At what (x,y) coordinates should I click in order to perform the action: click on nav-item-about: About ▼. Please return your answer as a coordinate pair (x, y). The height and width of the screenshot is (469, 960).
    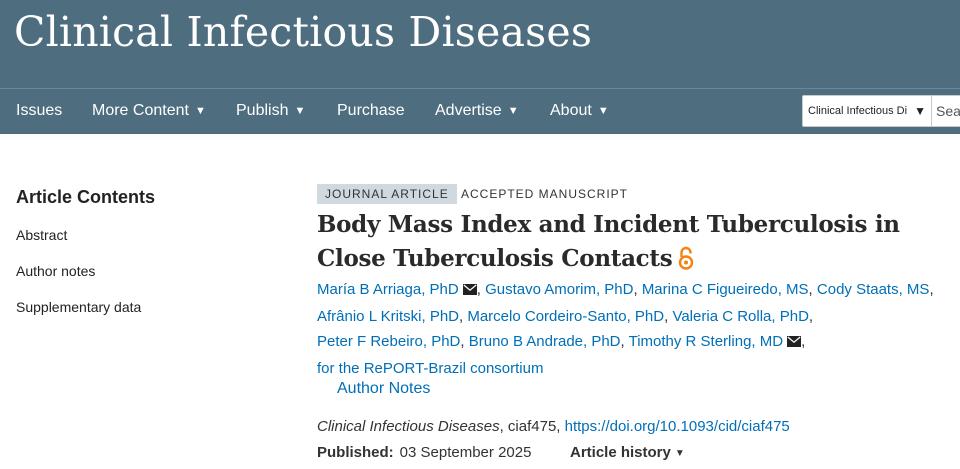
    Looking at the image, I should click on (579, 111).